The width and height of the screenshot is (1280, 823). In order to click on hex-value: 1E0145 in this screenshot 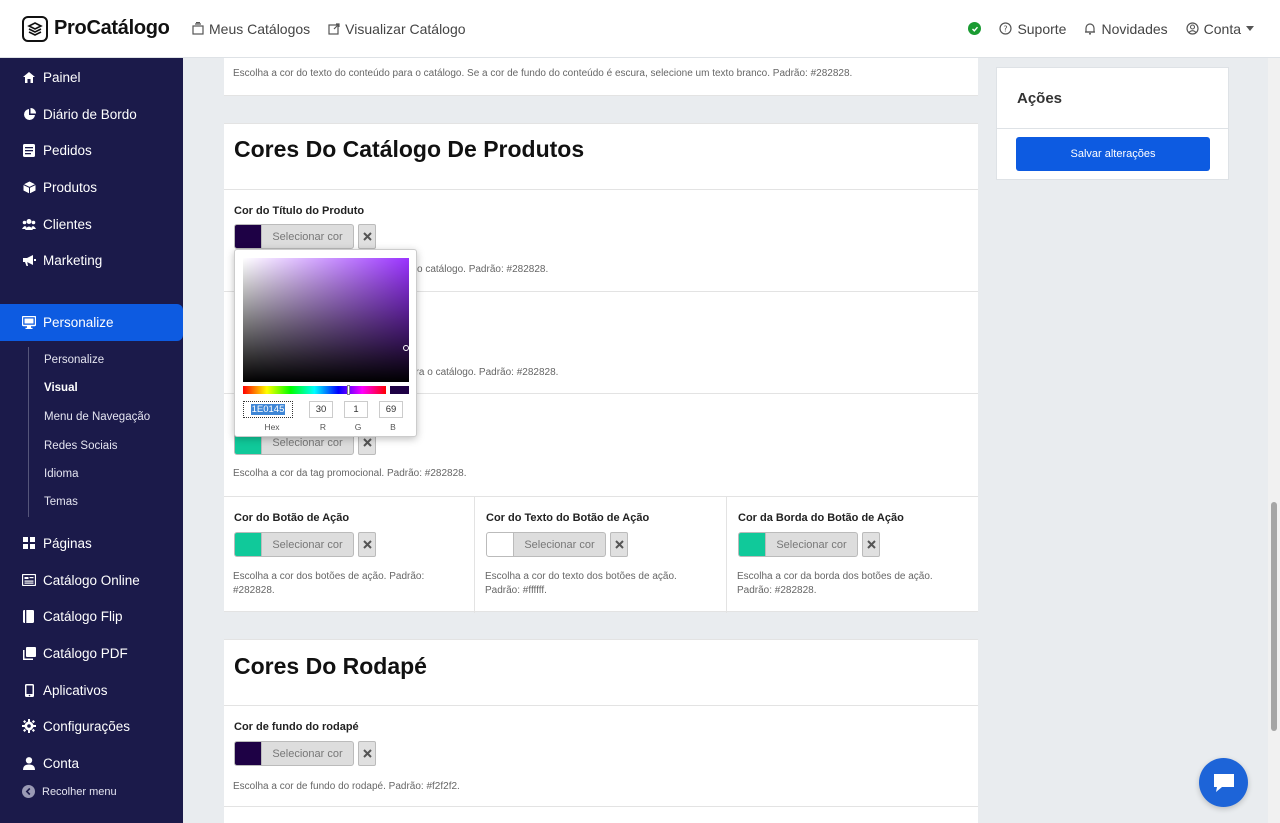, I will do `click(268, 409)`.